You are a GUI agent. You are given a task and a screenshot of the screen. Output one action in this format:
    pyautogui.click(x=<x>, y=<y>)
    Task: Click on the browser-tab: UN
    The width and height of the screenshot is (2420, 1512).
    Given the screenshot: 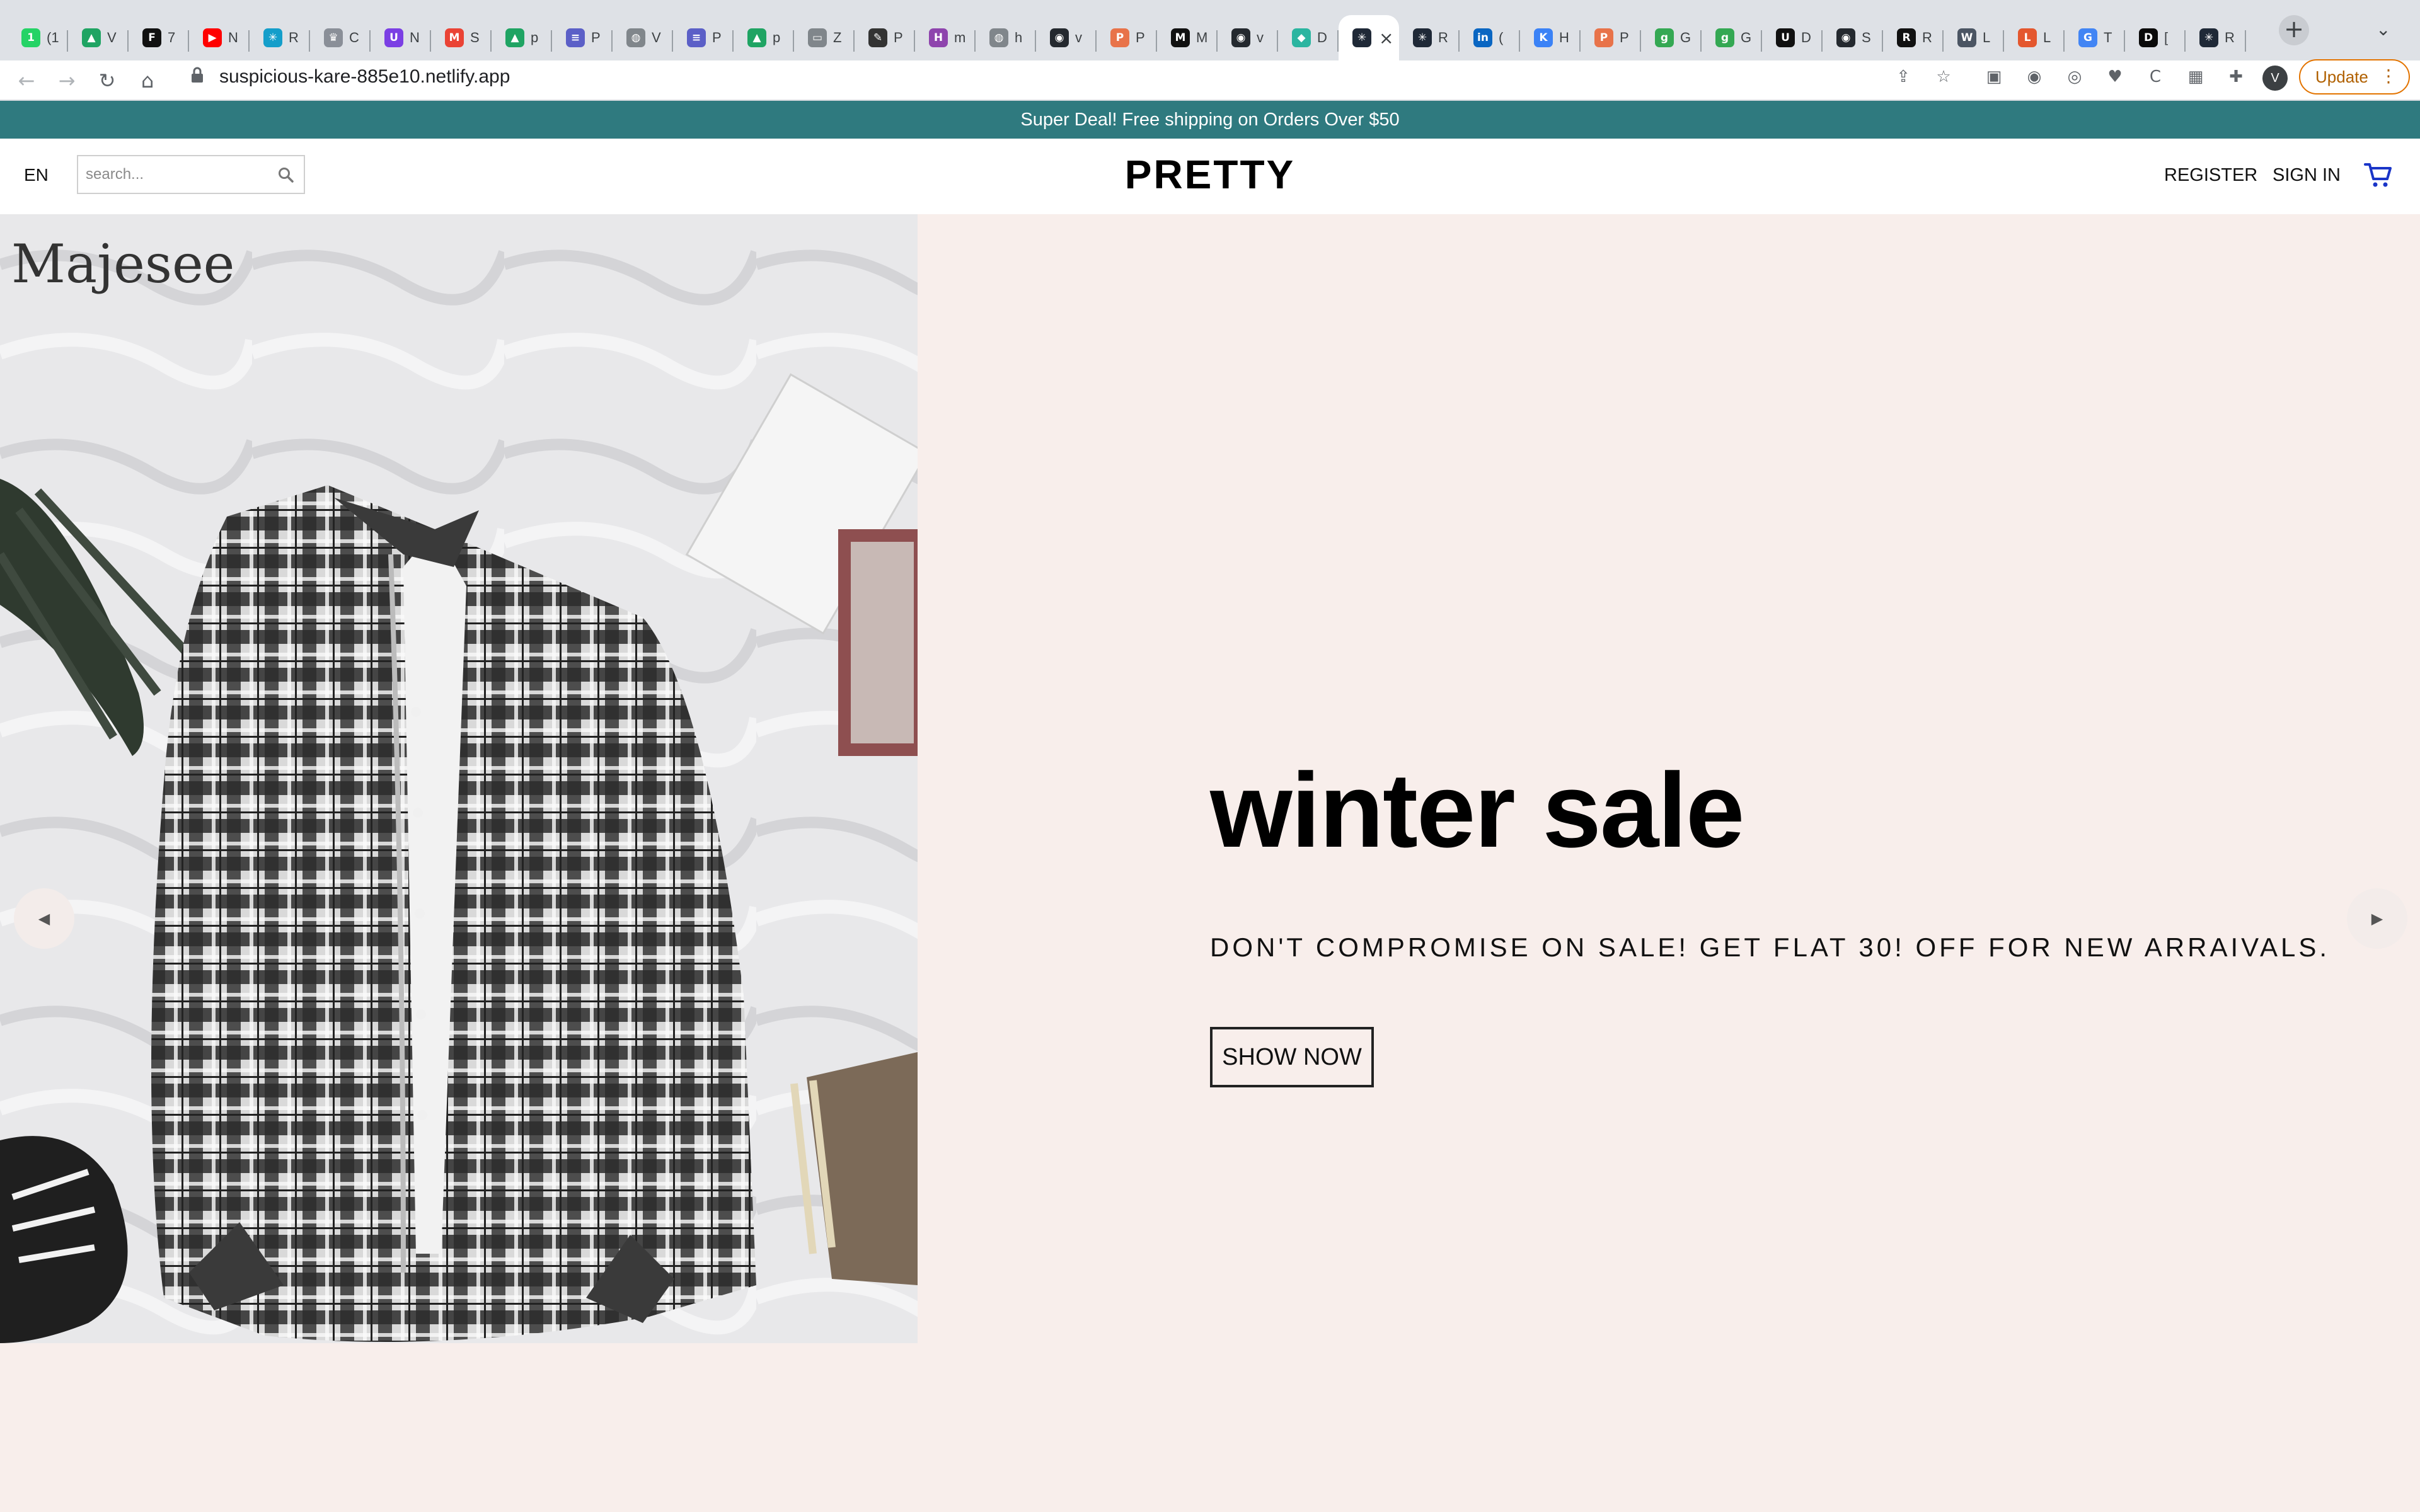 What is the action you would take?
    pyautogui.click(x=401, y=37)
    